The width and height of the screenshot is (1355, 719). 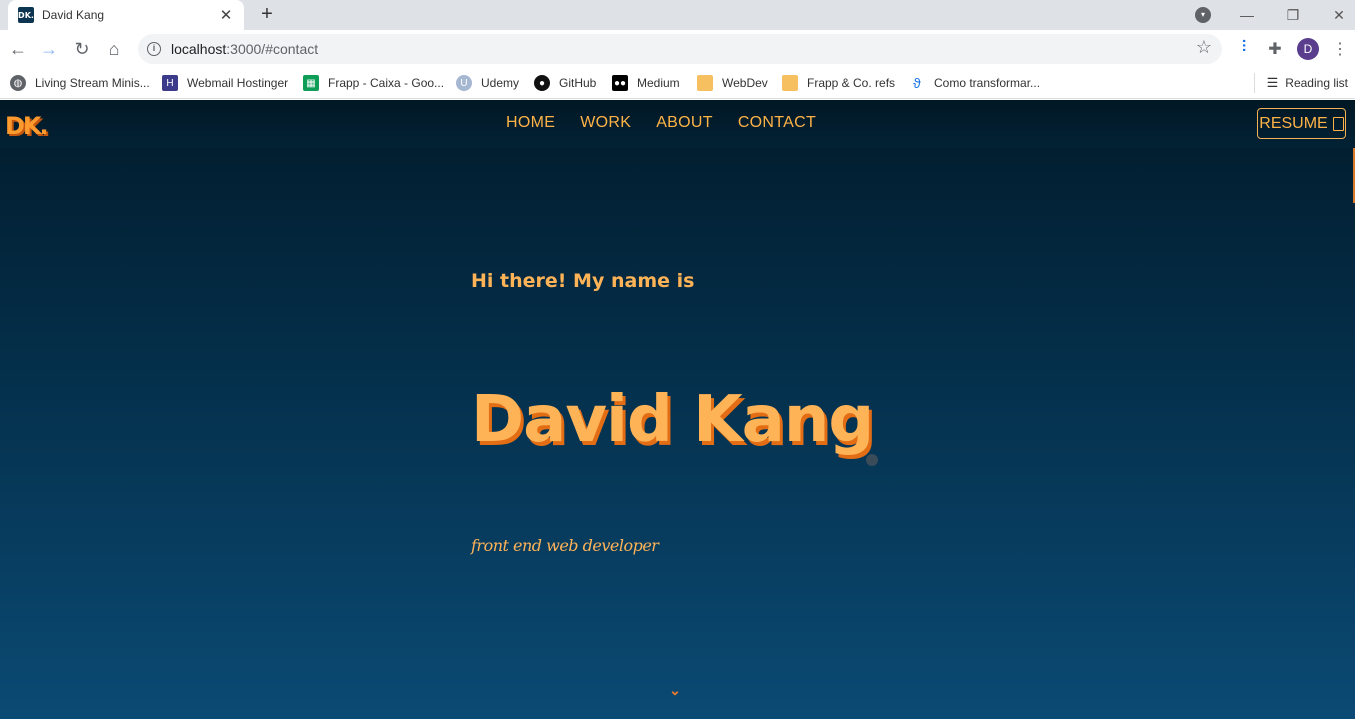 I want to click on bookmark-item: ●● Medium, so click(x=646, y=83).